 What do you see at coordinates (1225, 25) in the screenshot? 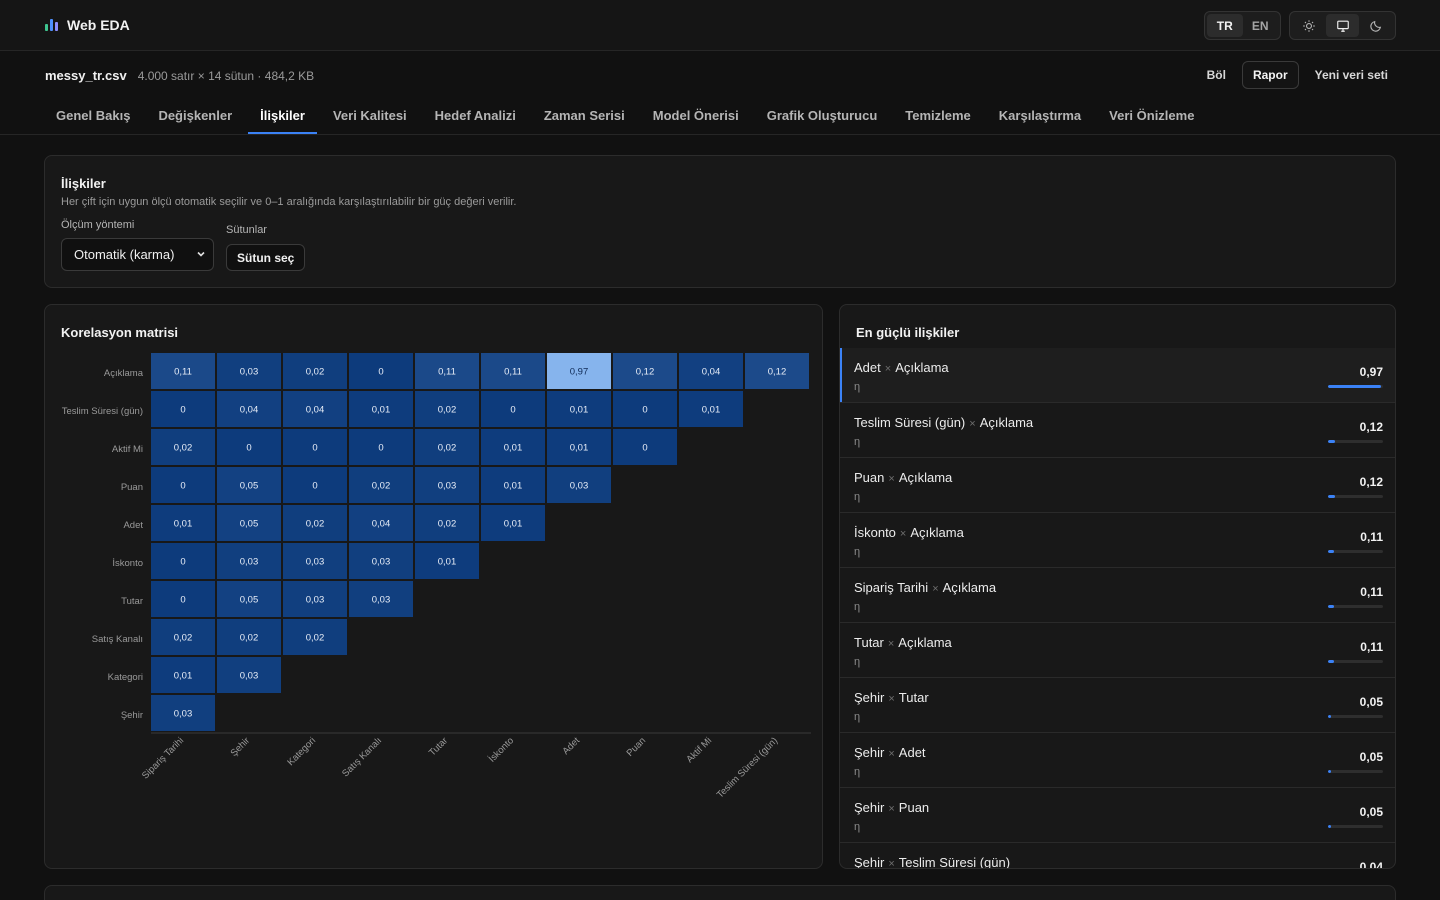
I see `lang-tr-button: TR` at bounding box center [1225, 25].